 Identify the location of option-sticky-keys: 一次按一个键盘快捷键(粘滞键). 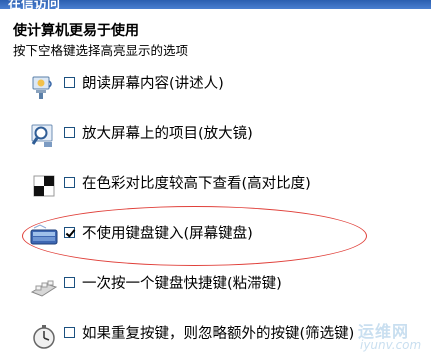
(225, 286).